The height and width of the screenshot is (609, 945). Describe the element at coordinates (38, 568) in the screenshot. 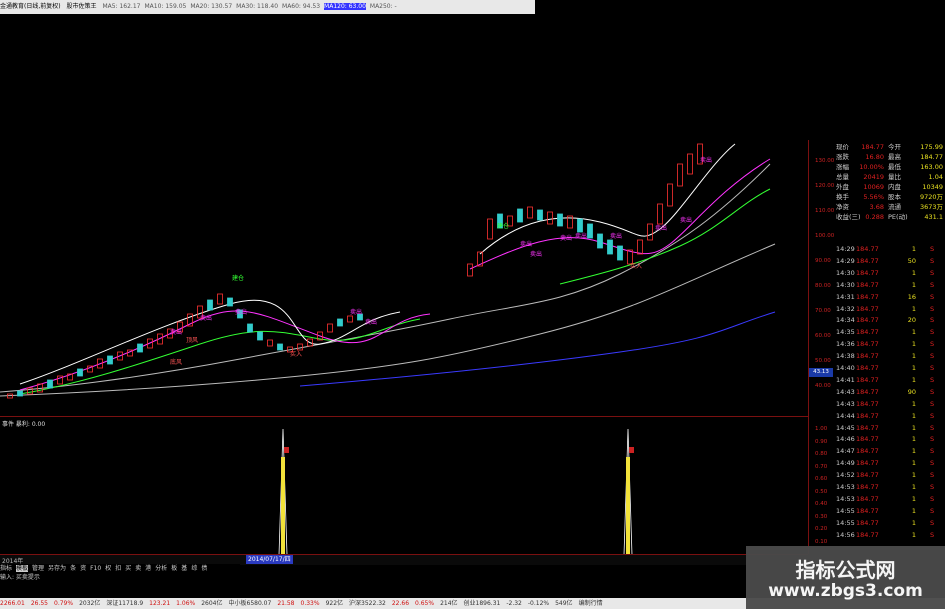

I see `indicator-tab: 管理` at that location.